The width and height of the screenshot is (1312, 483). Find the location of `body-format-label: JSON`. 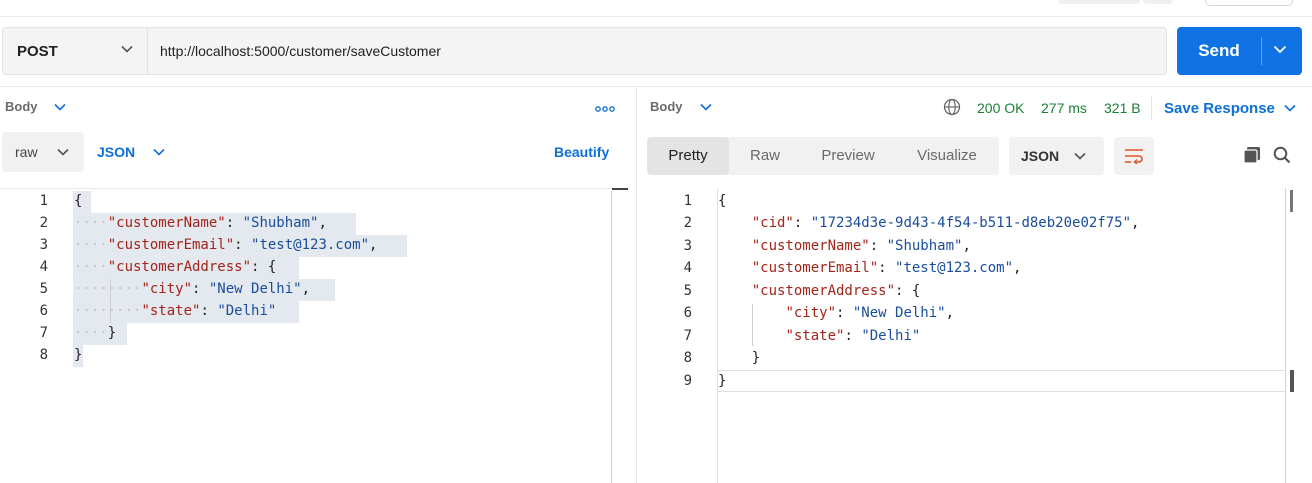

body-format-label: JSON is located at coordinates (116, 152).